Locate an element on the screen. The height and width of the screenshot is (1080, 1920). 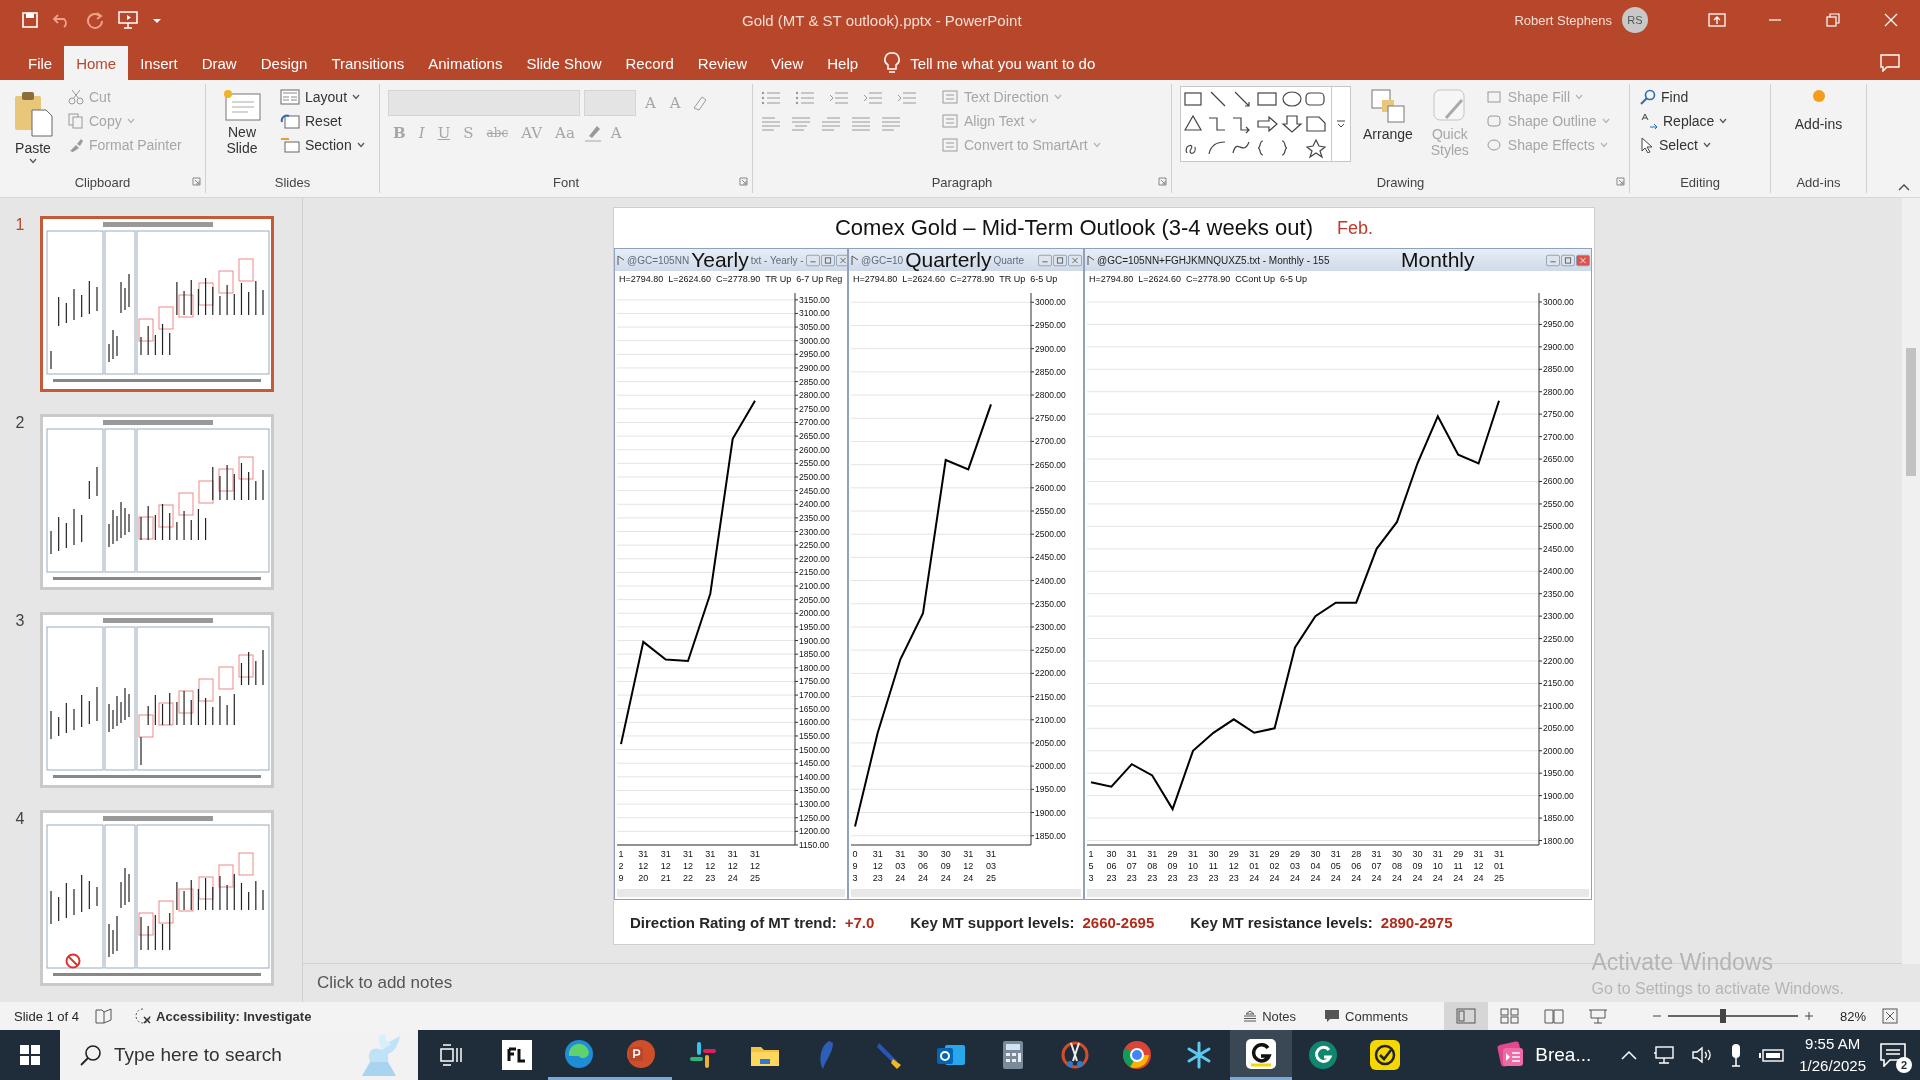
axis-label: 31 12 20 is located at coordinates (643, 866).